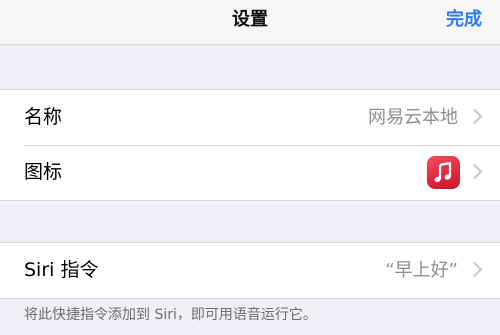 The image size is (500, 335). What do you see at coordinates (421, 270) in the screenshot?
I see `siri-phrase-value: “早上好”` at bounding box center [421, 270].